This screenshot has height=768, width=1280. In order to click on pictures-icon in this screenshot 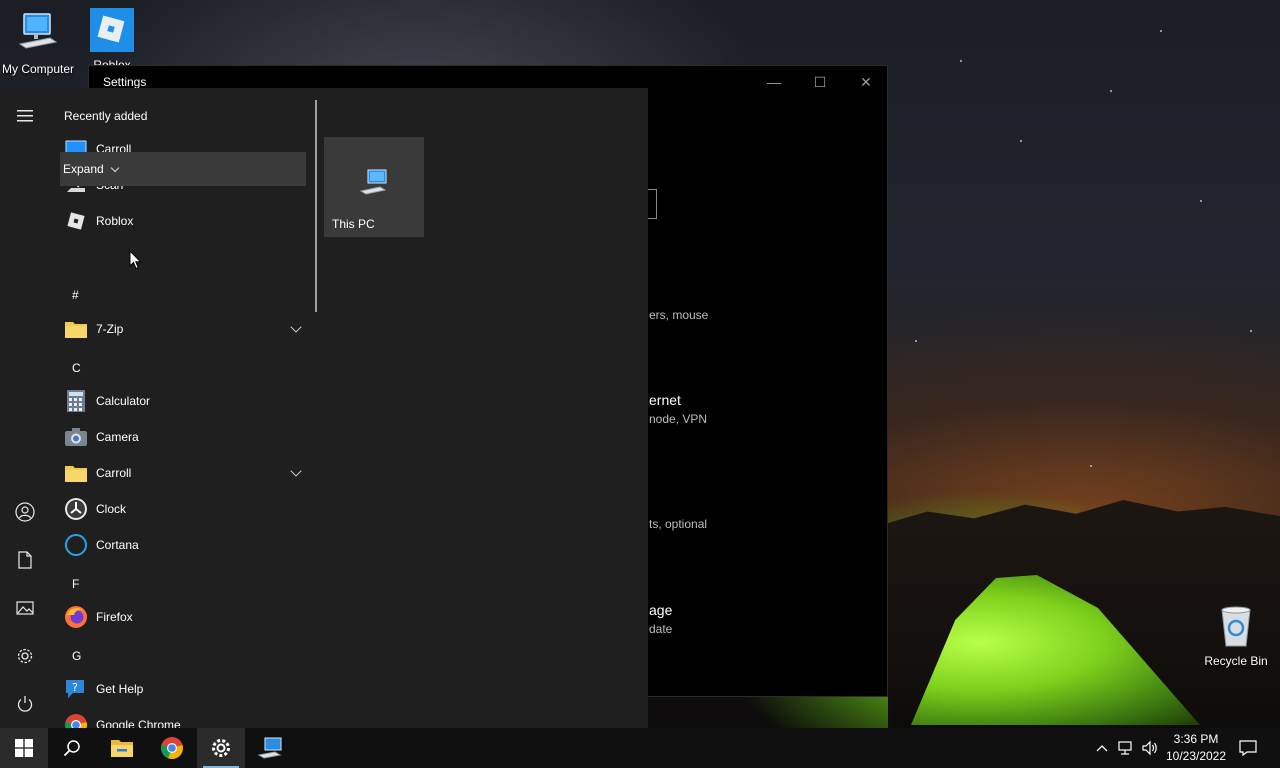, I will do `click(25, 608)`.